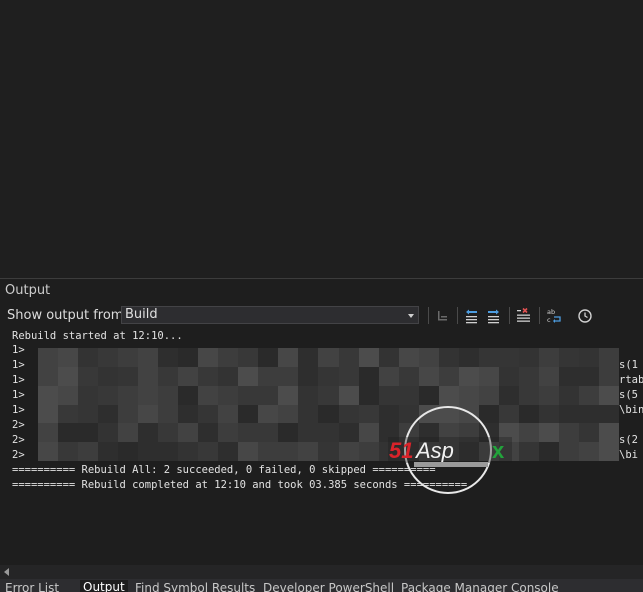 This screenshot has width=643, height=592. What do you see at coordinates (141, 314) in the screenshot?
I see `output-source-value: Build` at bounding box center [141, 314].